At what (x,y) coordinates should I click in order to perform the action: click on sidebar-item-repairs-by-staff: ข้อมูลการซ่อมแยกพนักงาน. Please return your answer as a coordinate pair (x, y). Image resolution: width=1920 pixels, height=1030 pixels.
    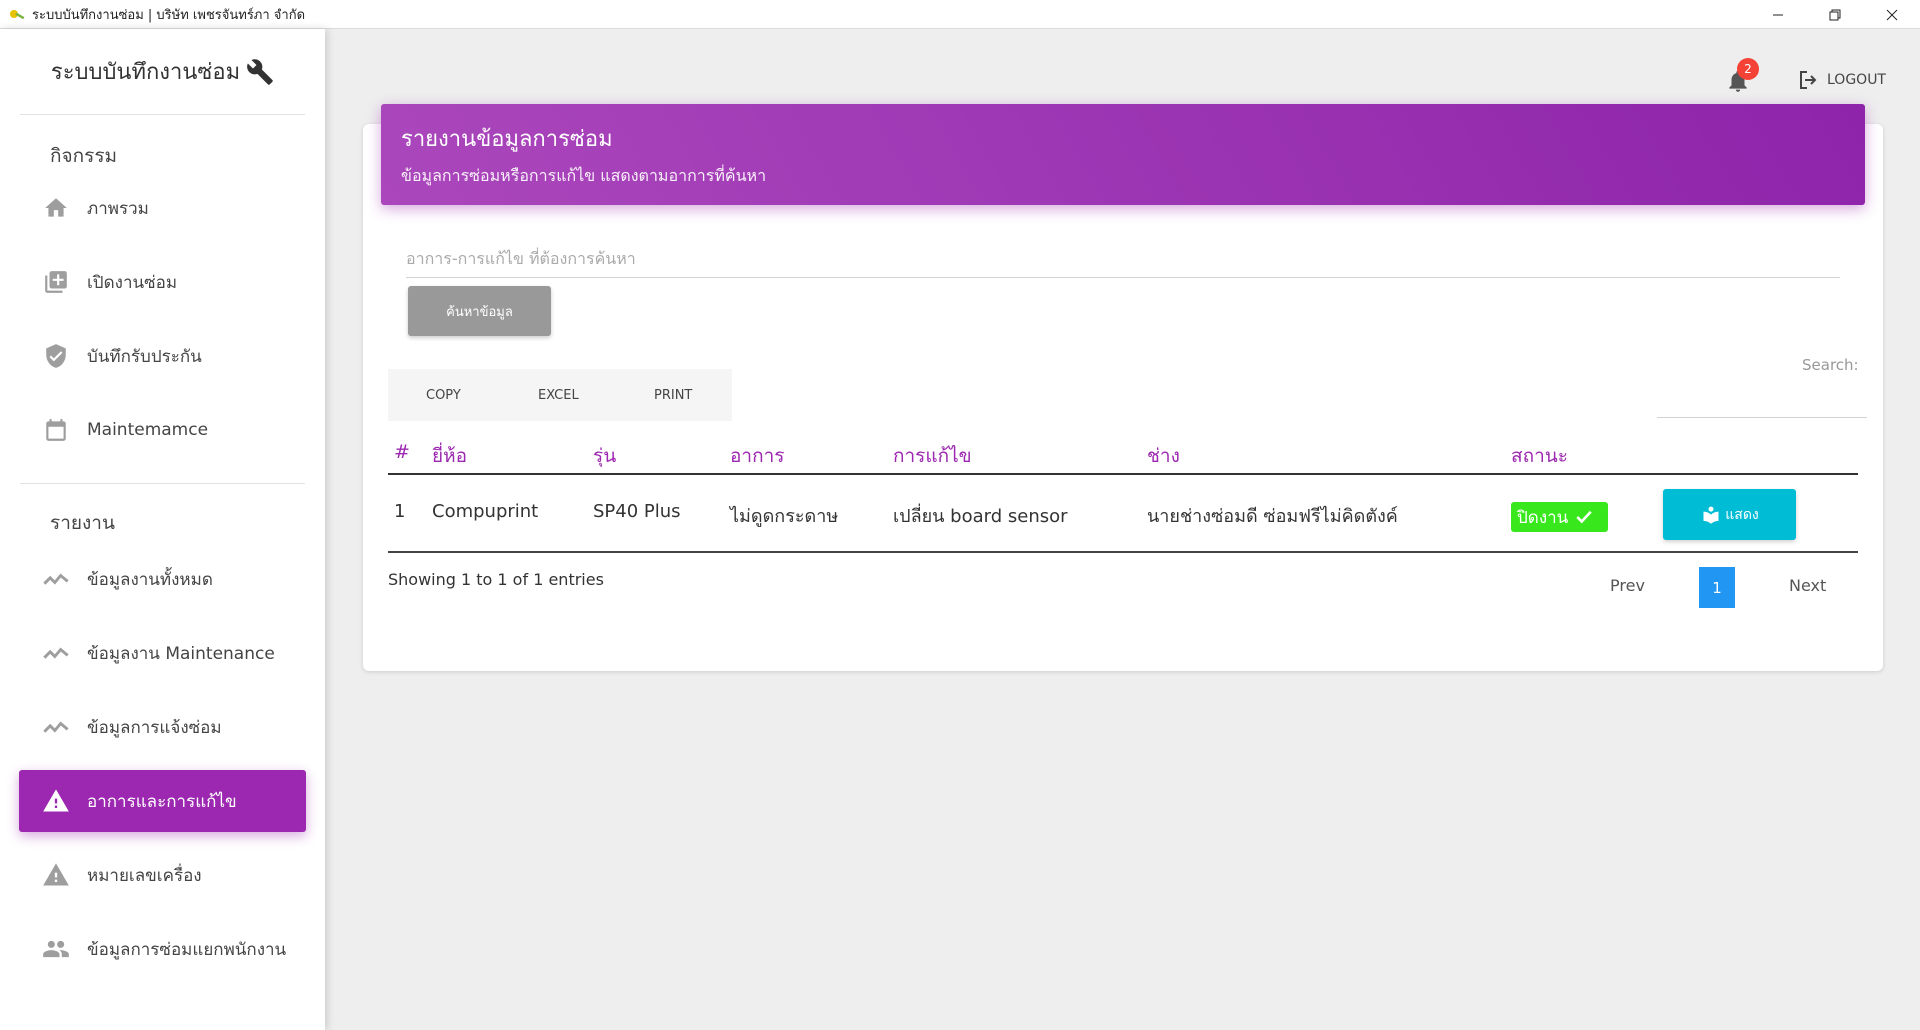
    Looking at the image, I should click on (162, 949).